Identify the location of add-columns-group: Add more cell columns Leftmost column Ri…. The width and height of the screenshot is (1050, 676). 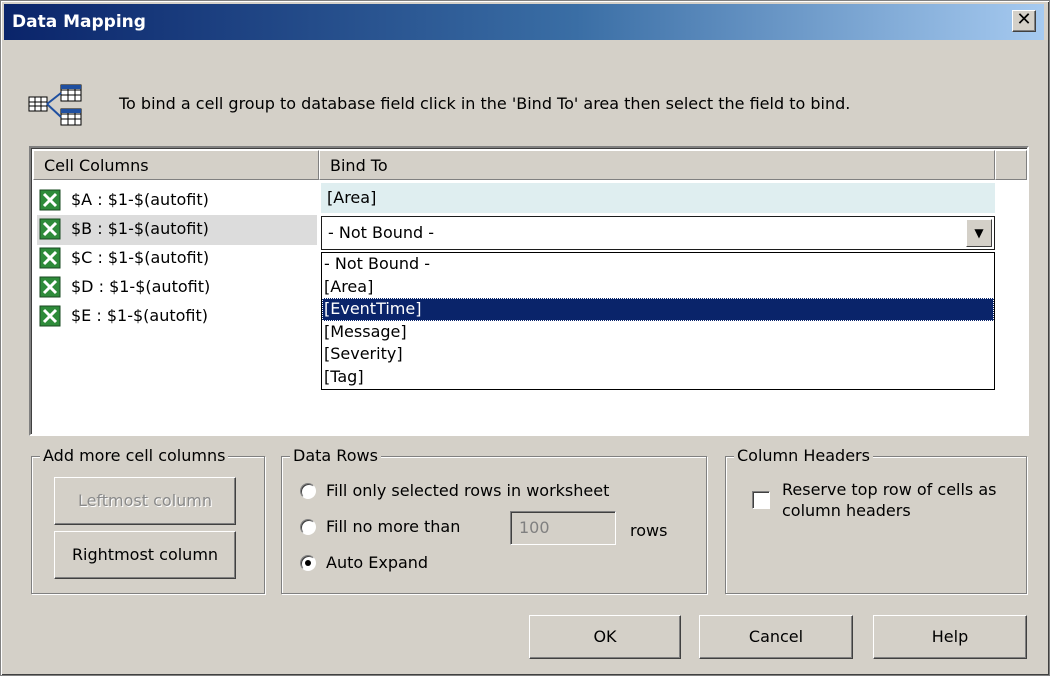
(148, 520).